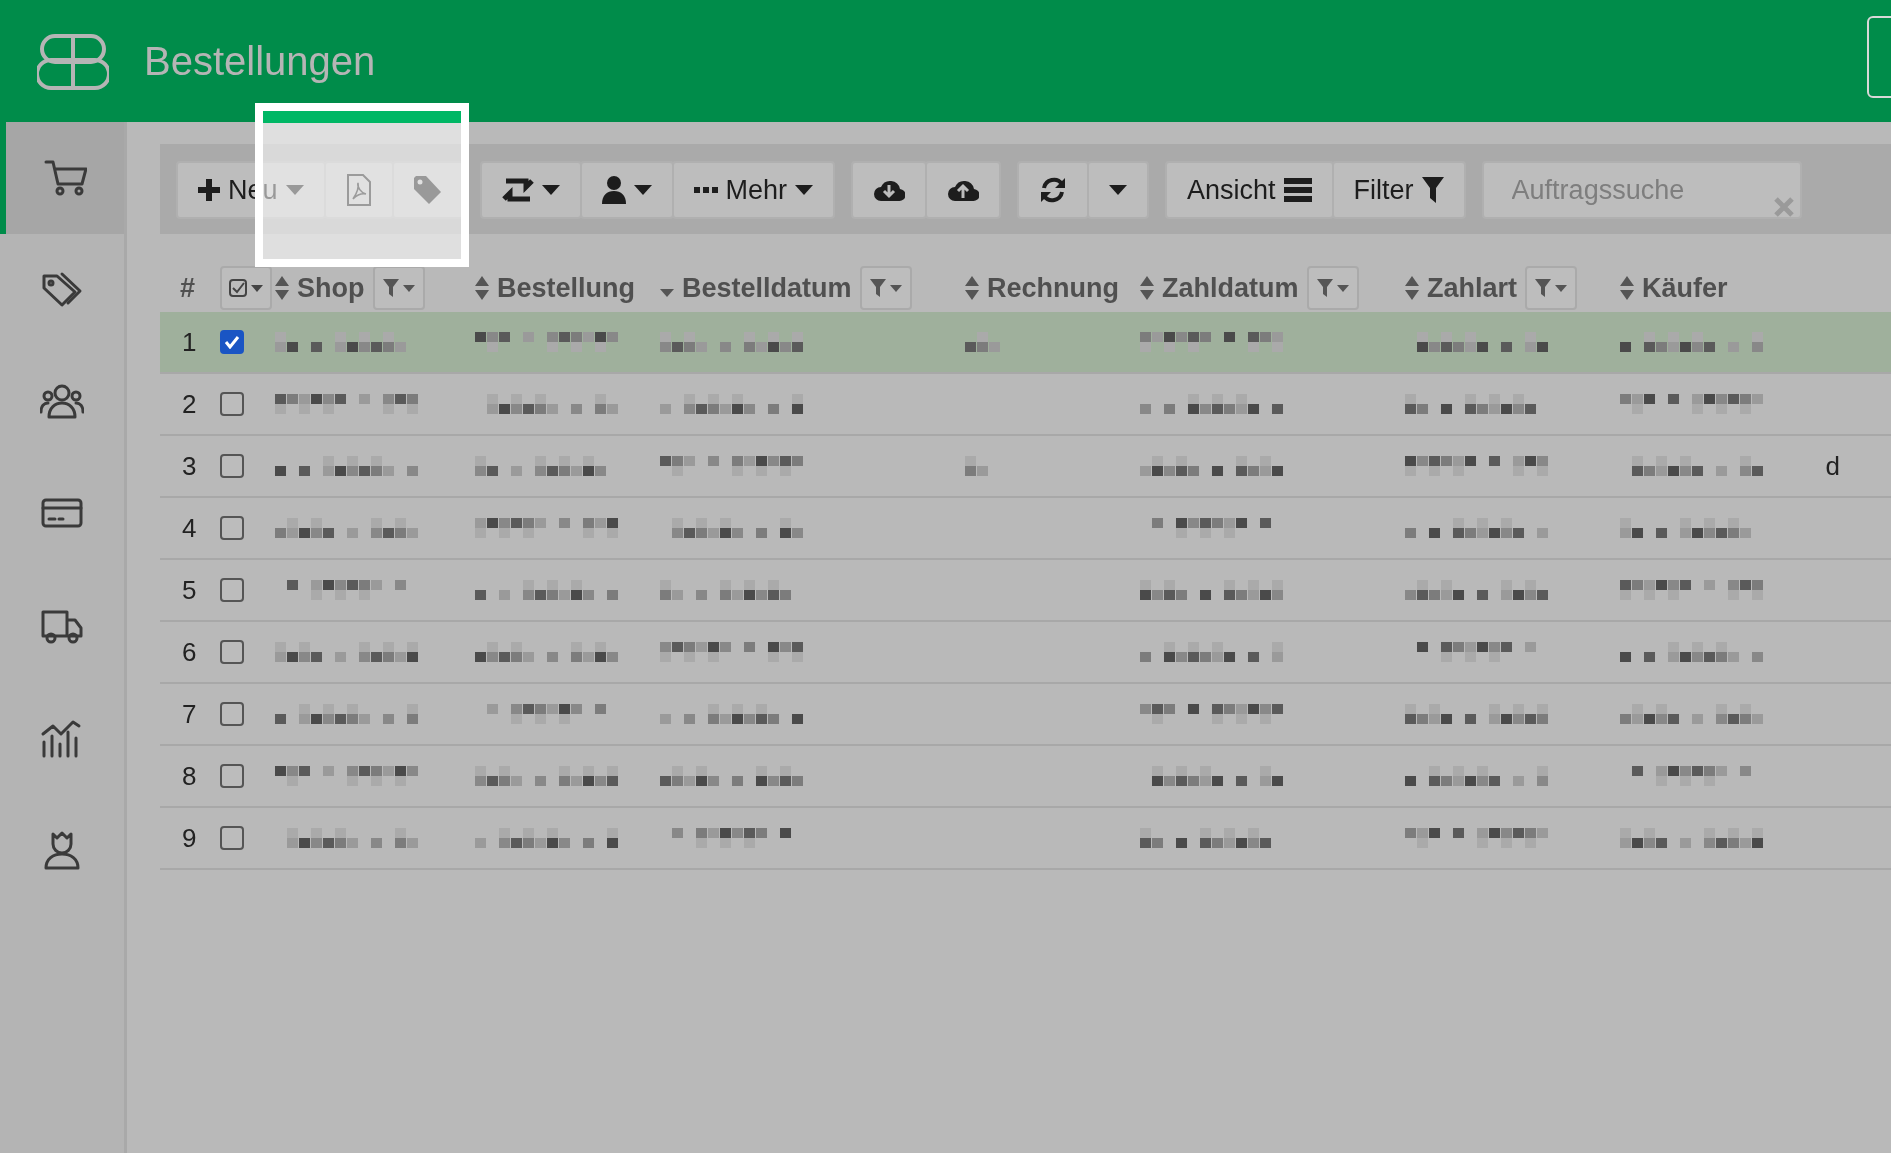  What do you see at coordinates (189, 466) in the screenshot?
I see `row-number: 3` at bounding box center [189, 466].